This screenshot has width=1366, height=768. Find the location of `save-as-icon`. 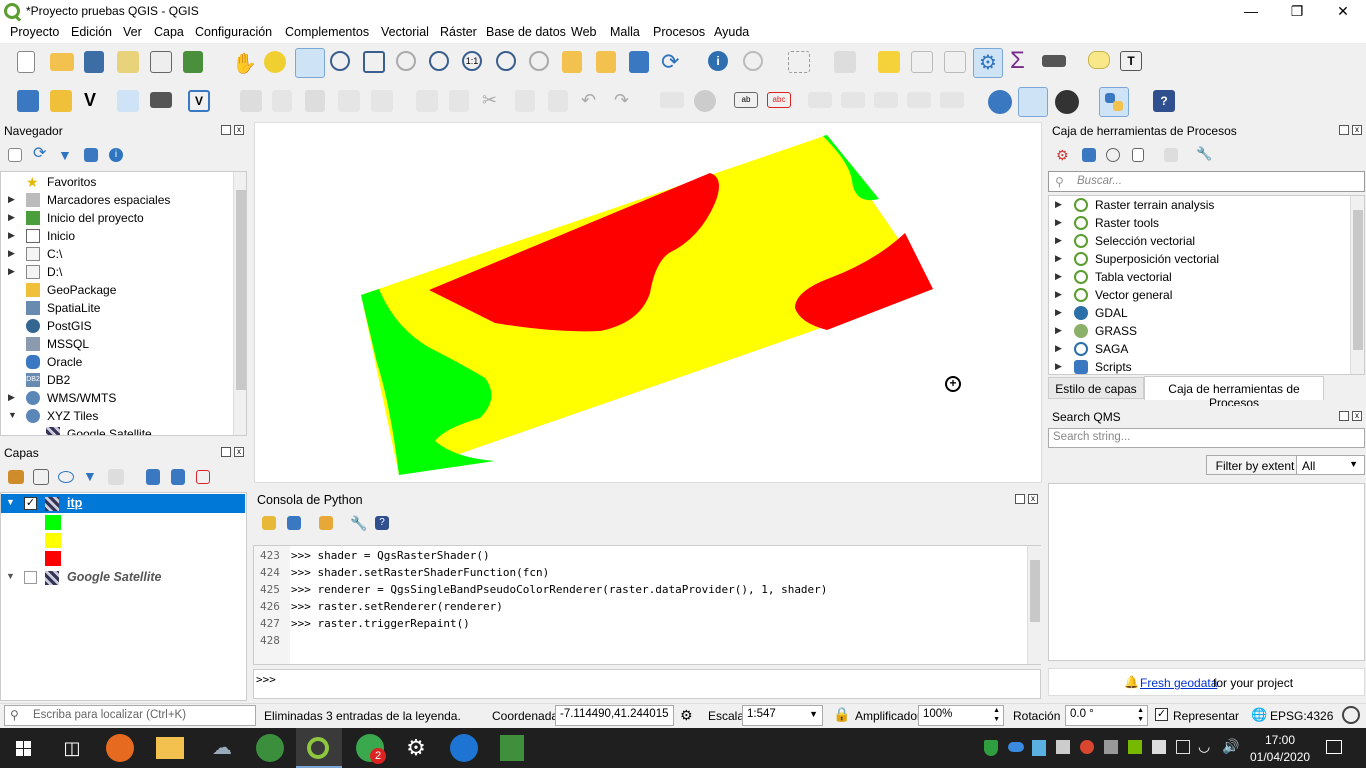

save-as-icon is located at coordinates (128, 62).